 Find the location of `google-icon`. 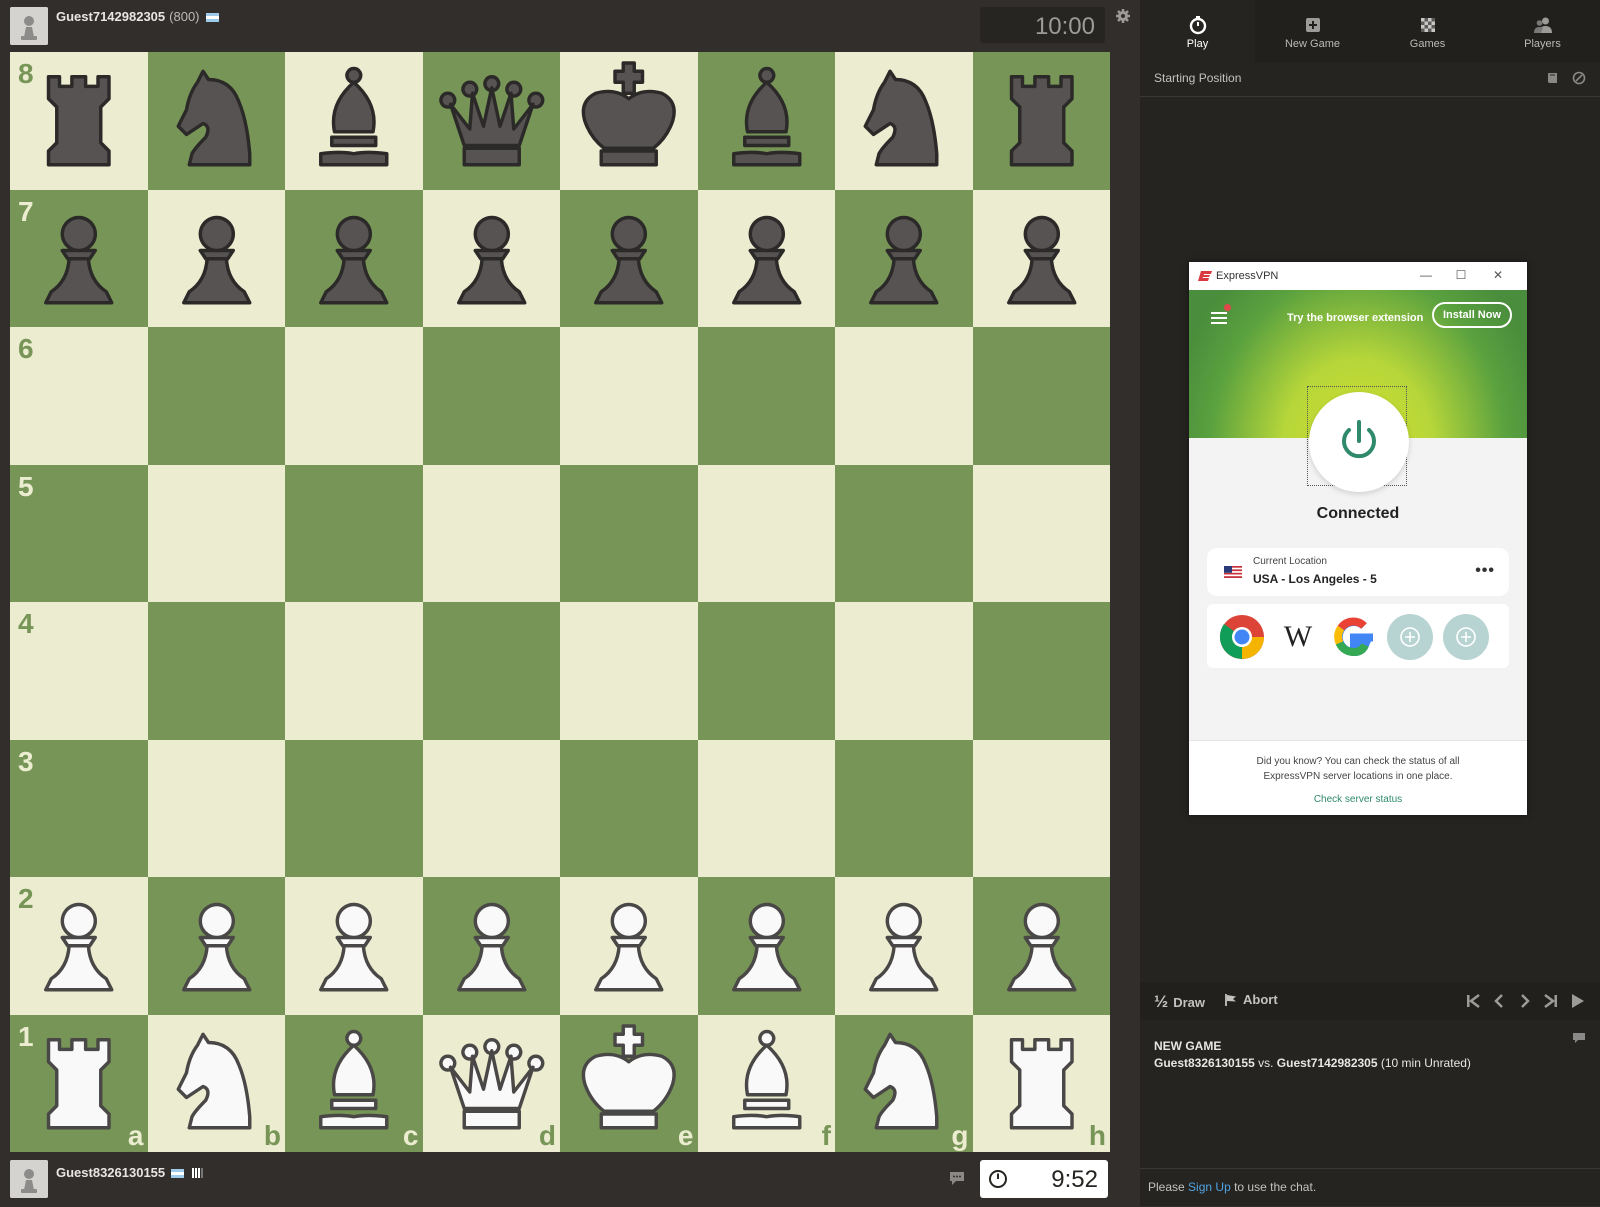

google-icon is located at coordinates (1354, 637).